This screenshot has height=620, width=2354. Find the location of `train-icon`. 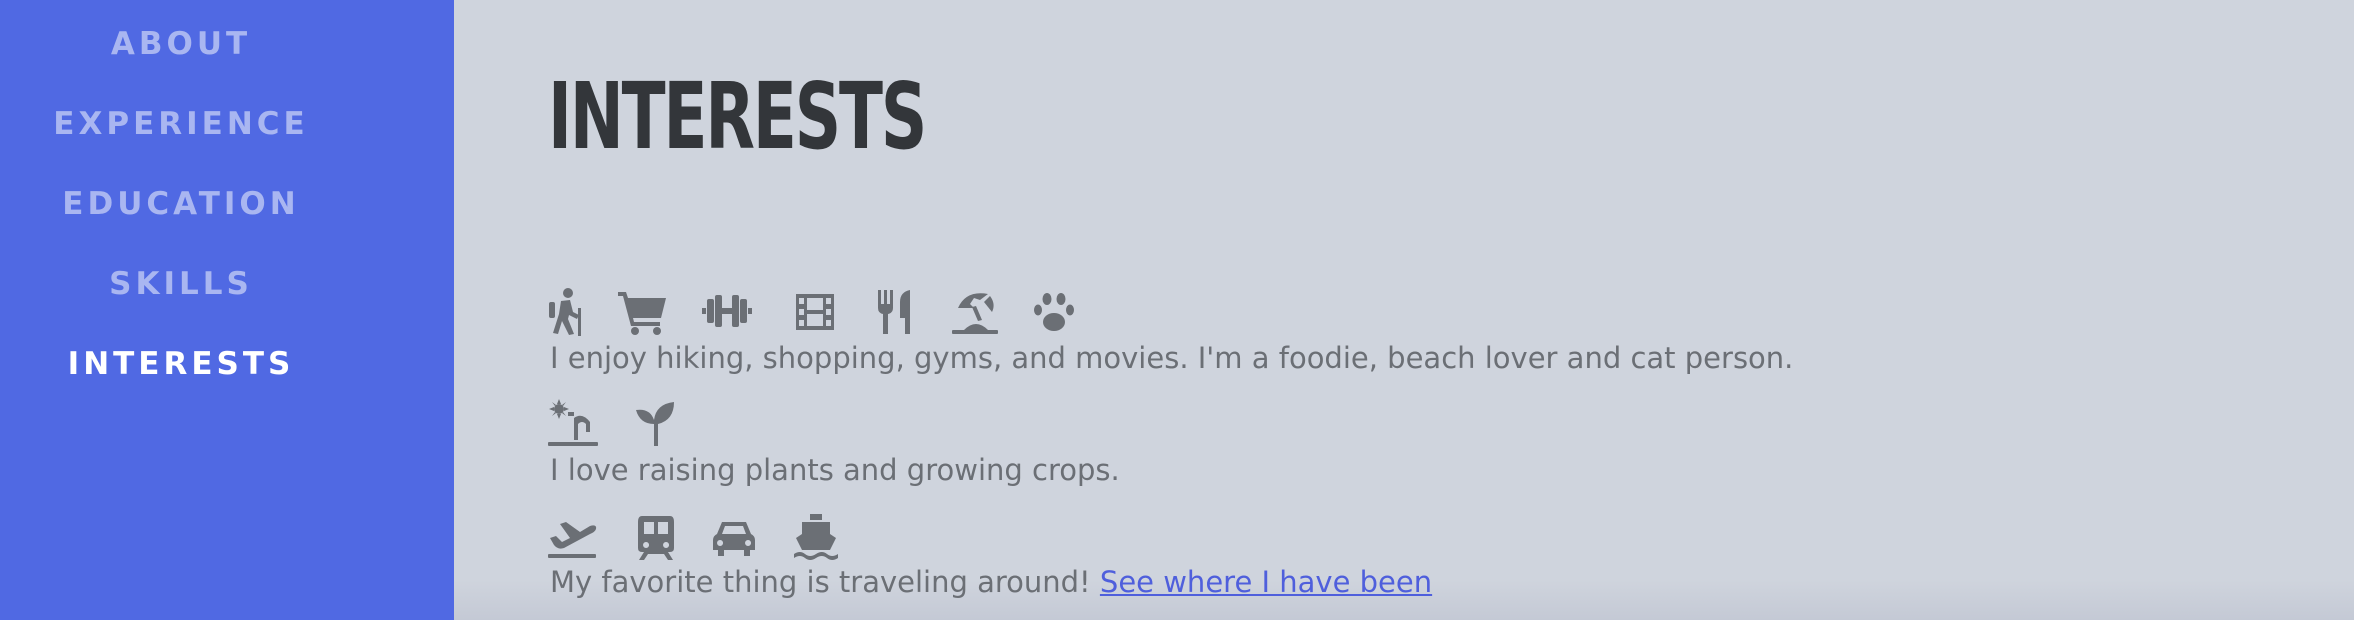

train-icon is located at coordinates (656, 537).